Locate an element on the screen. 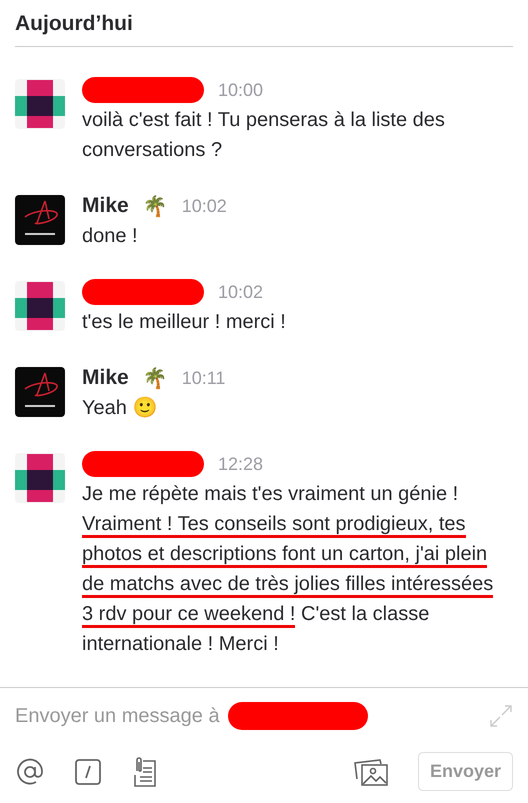  image-icon is located at coordinates (371, 771).